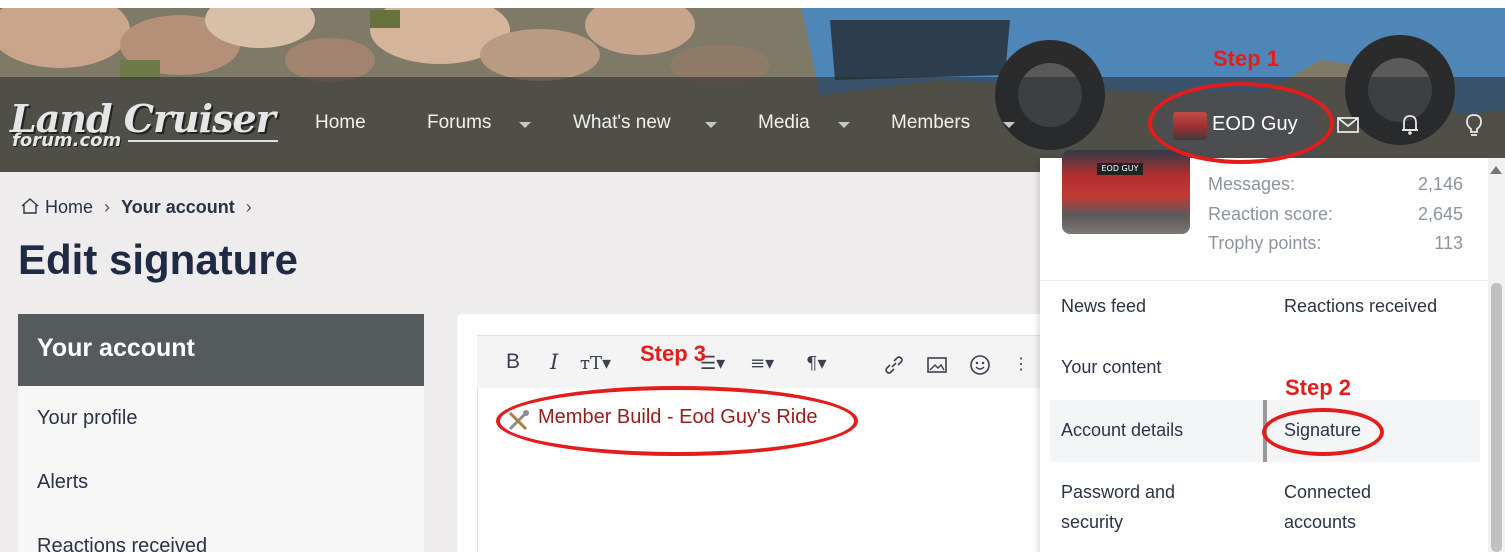 This screenshot has height=552, width=1505. What do you see at coordinates (30, 206) in the screenshot?
I see `home-icon` at bounding box center [30, 206].